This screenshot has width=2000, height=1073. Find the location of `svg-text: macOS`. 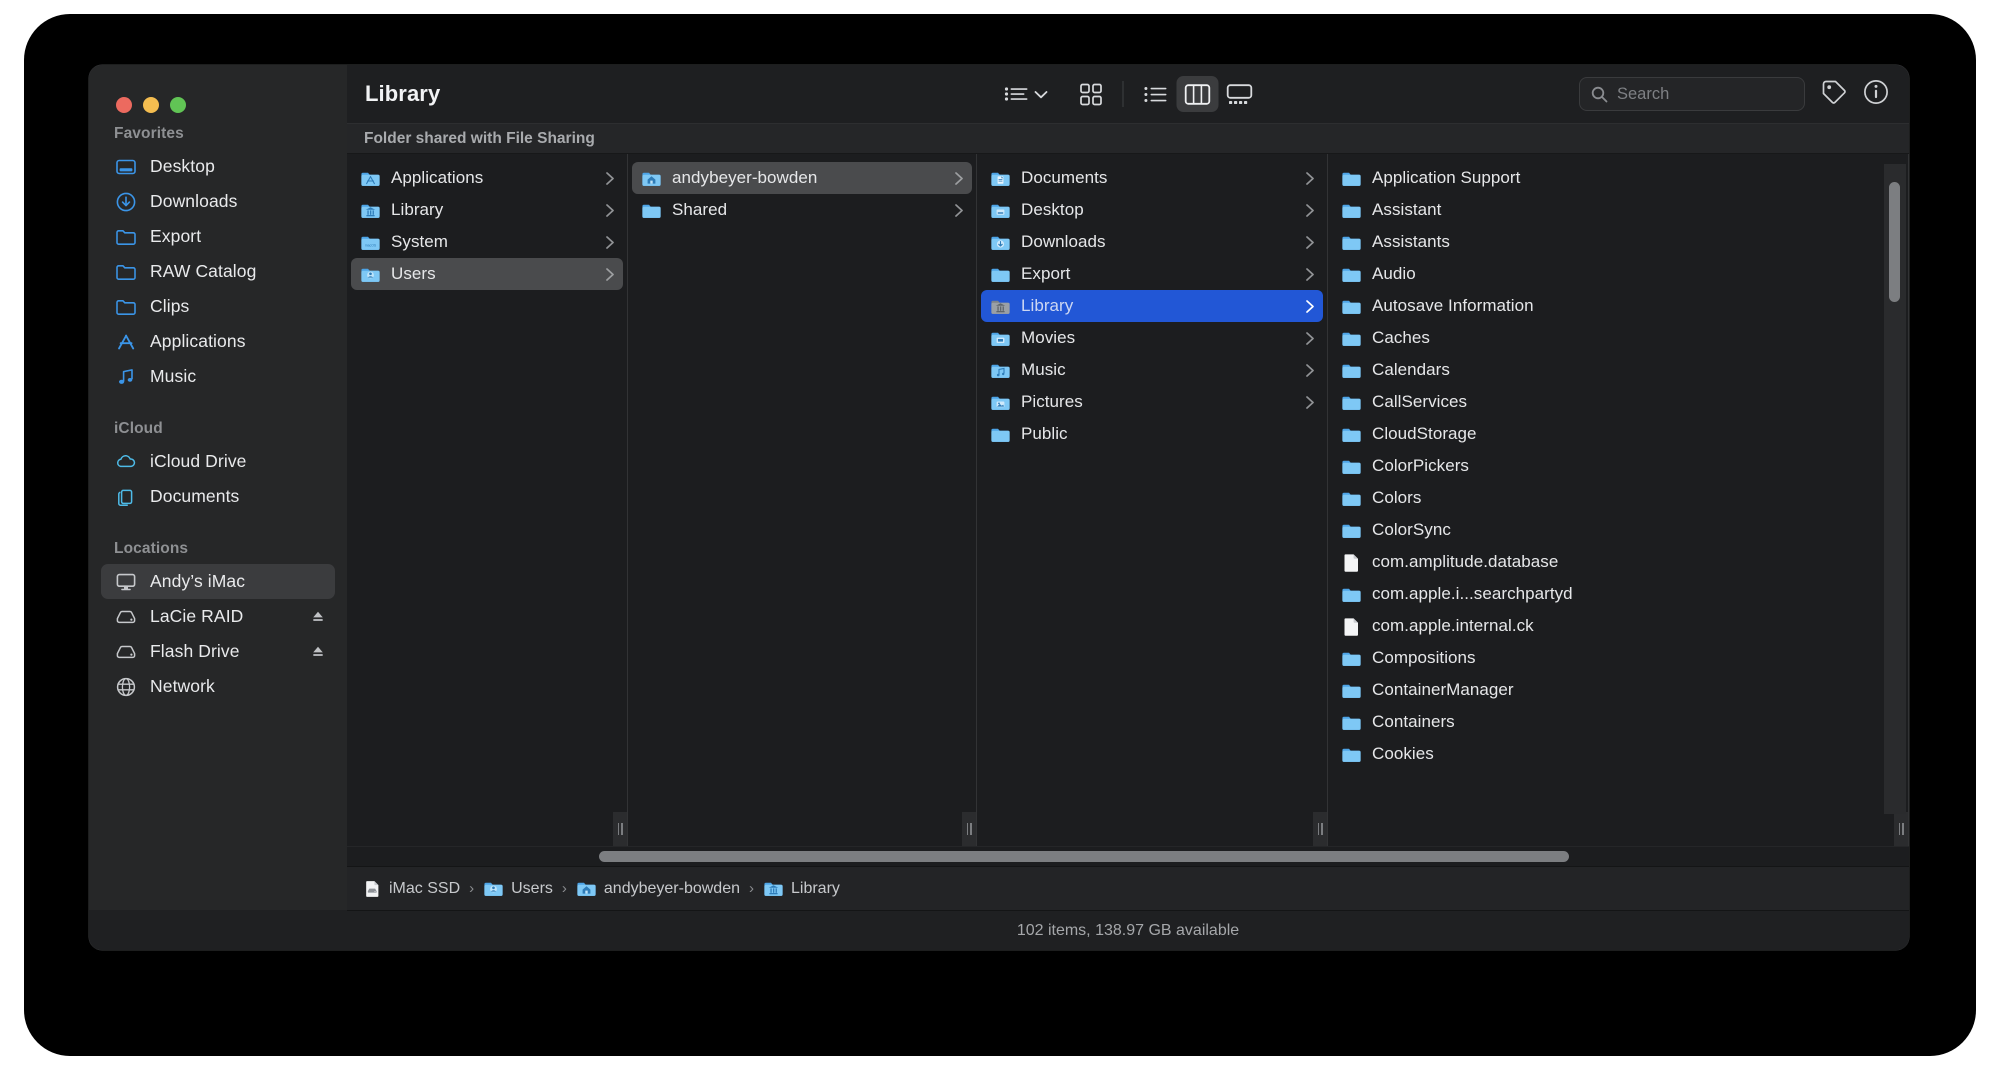

svg-text: macOS is located at coordinates (371, 245).